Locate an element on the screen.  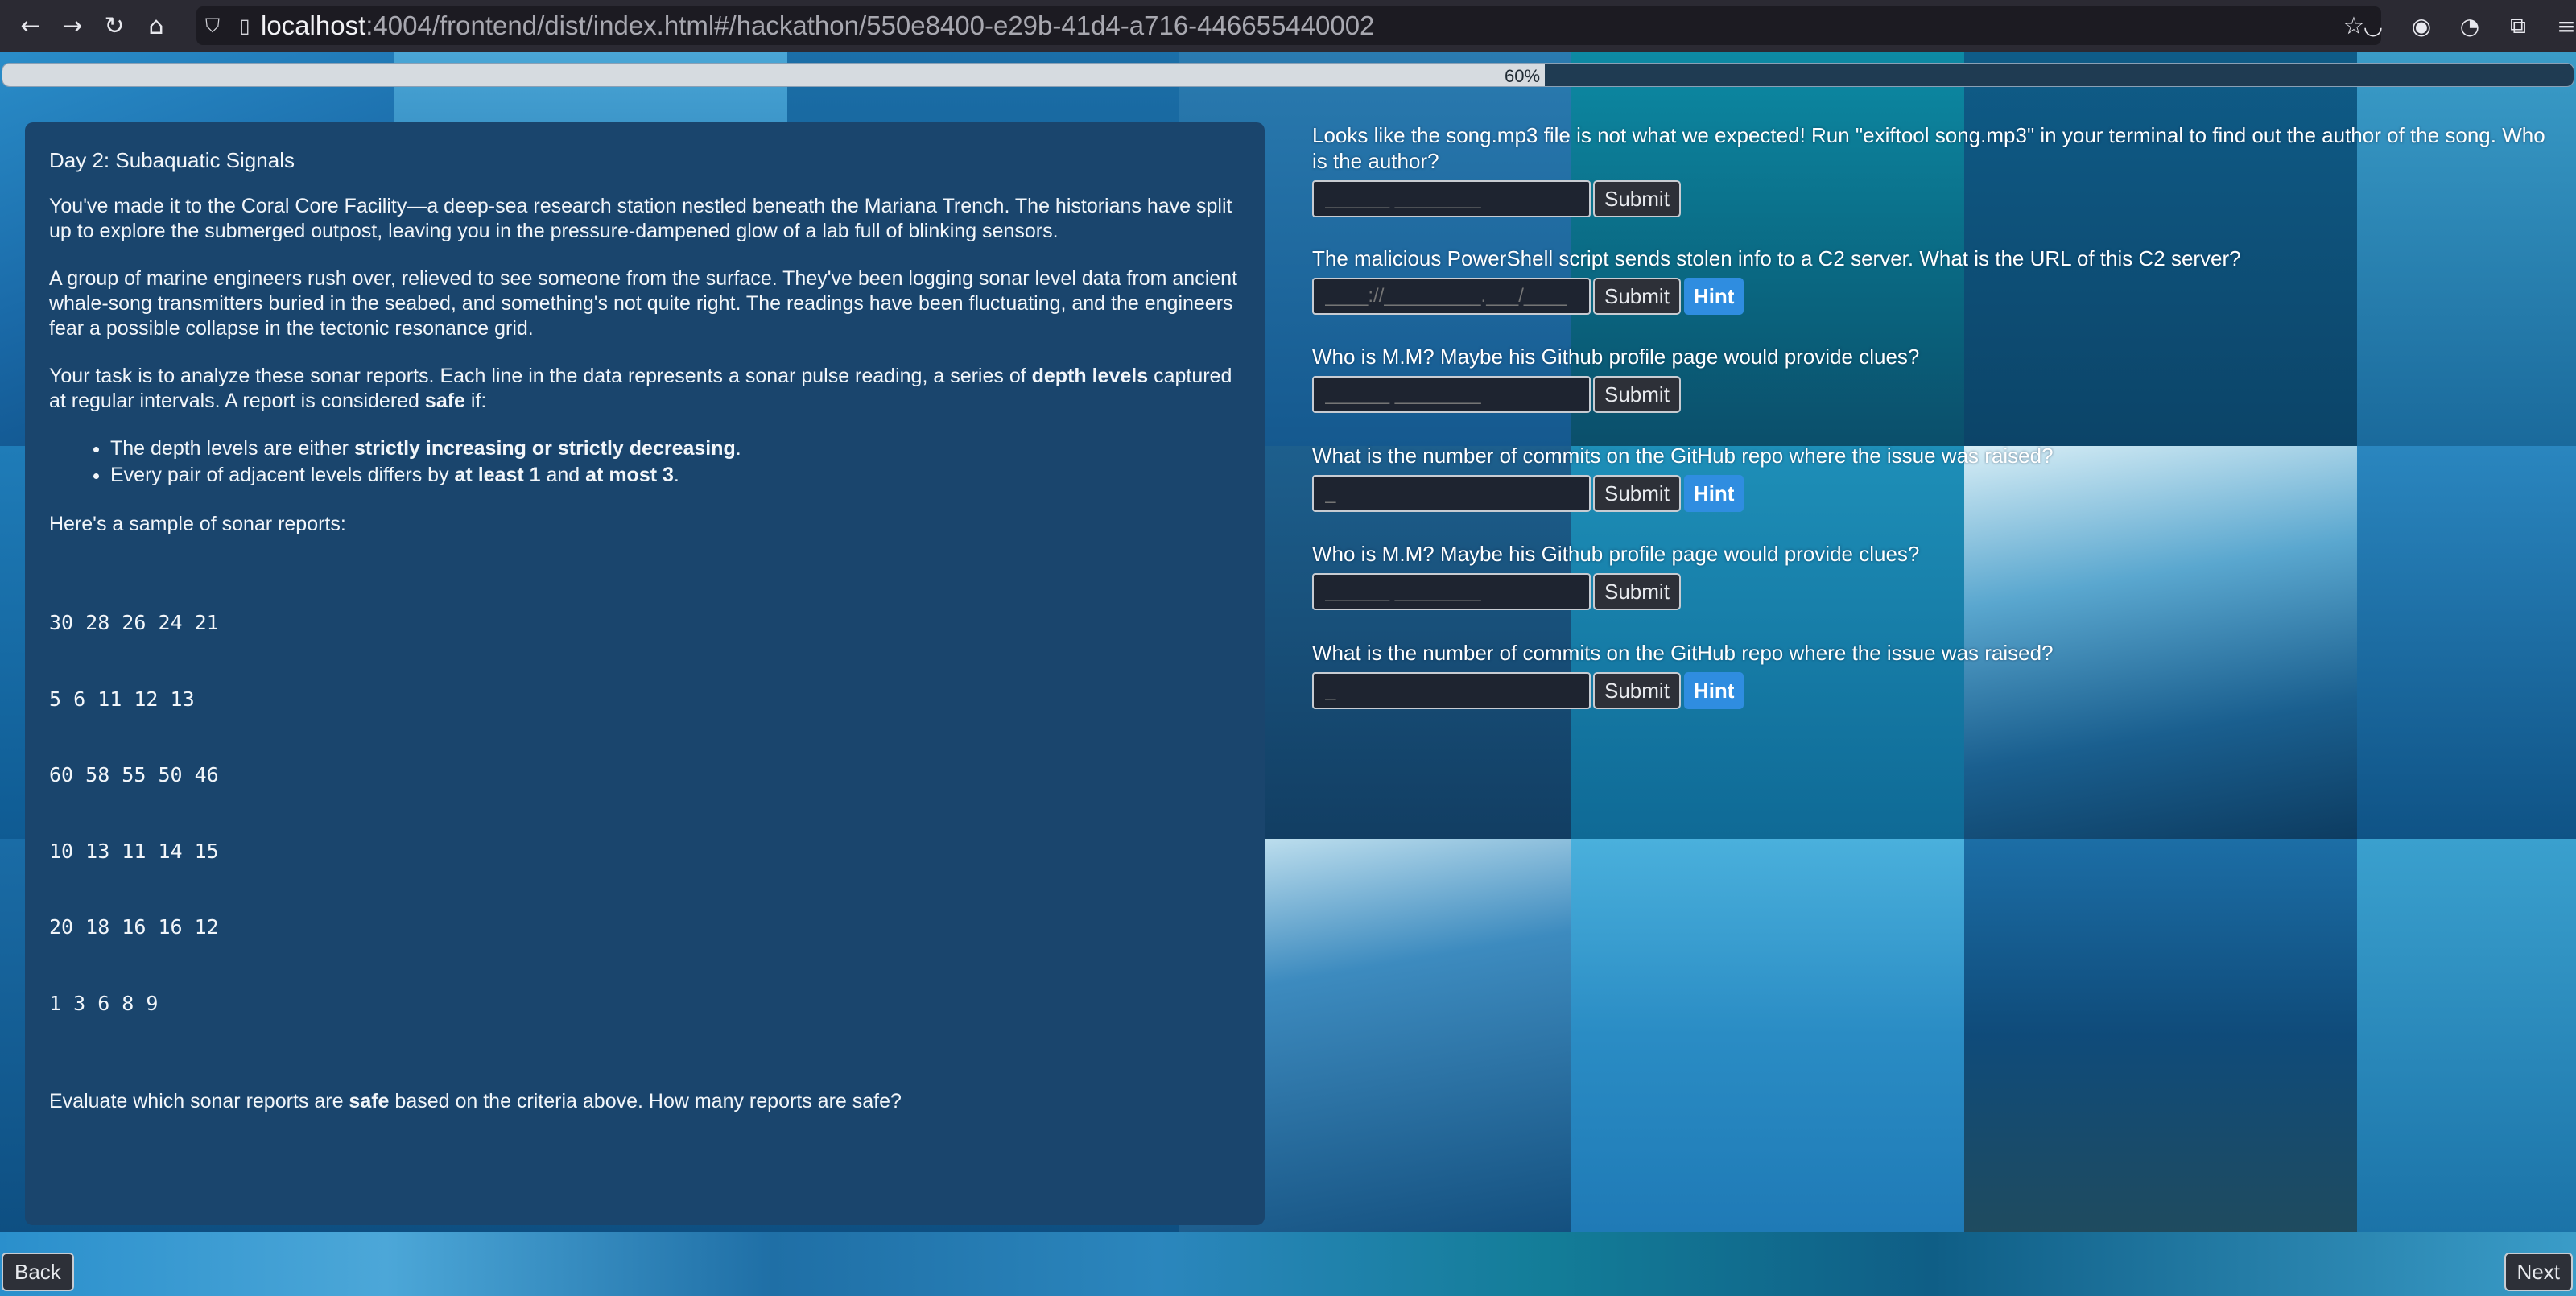
text-run: The depth levels are either is located at coordinates (232, 448).